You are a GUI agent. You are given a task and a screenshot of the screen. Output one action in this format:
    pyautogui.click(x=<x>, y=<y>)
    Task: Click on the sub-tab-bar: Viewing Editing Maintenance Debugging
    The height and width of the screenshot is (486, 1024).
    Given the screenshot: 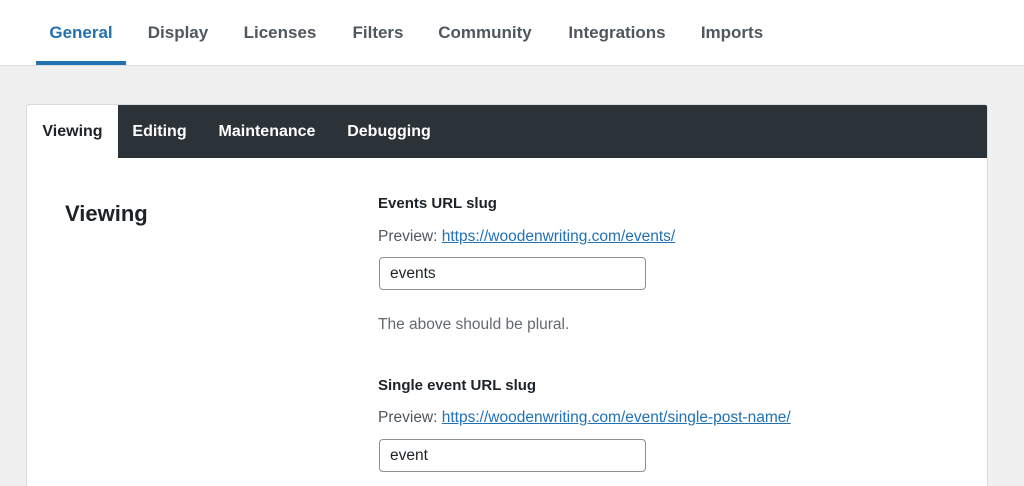 What is the action you would take?
    pyautogui.click(x=507, y=131)
    